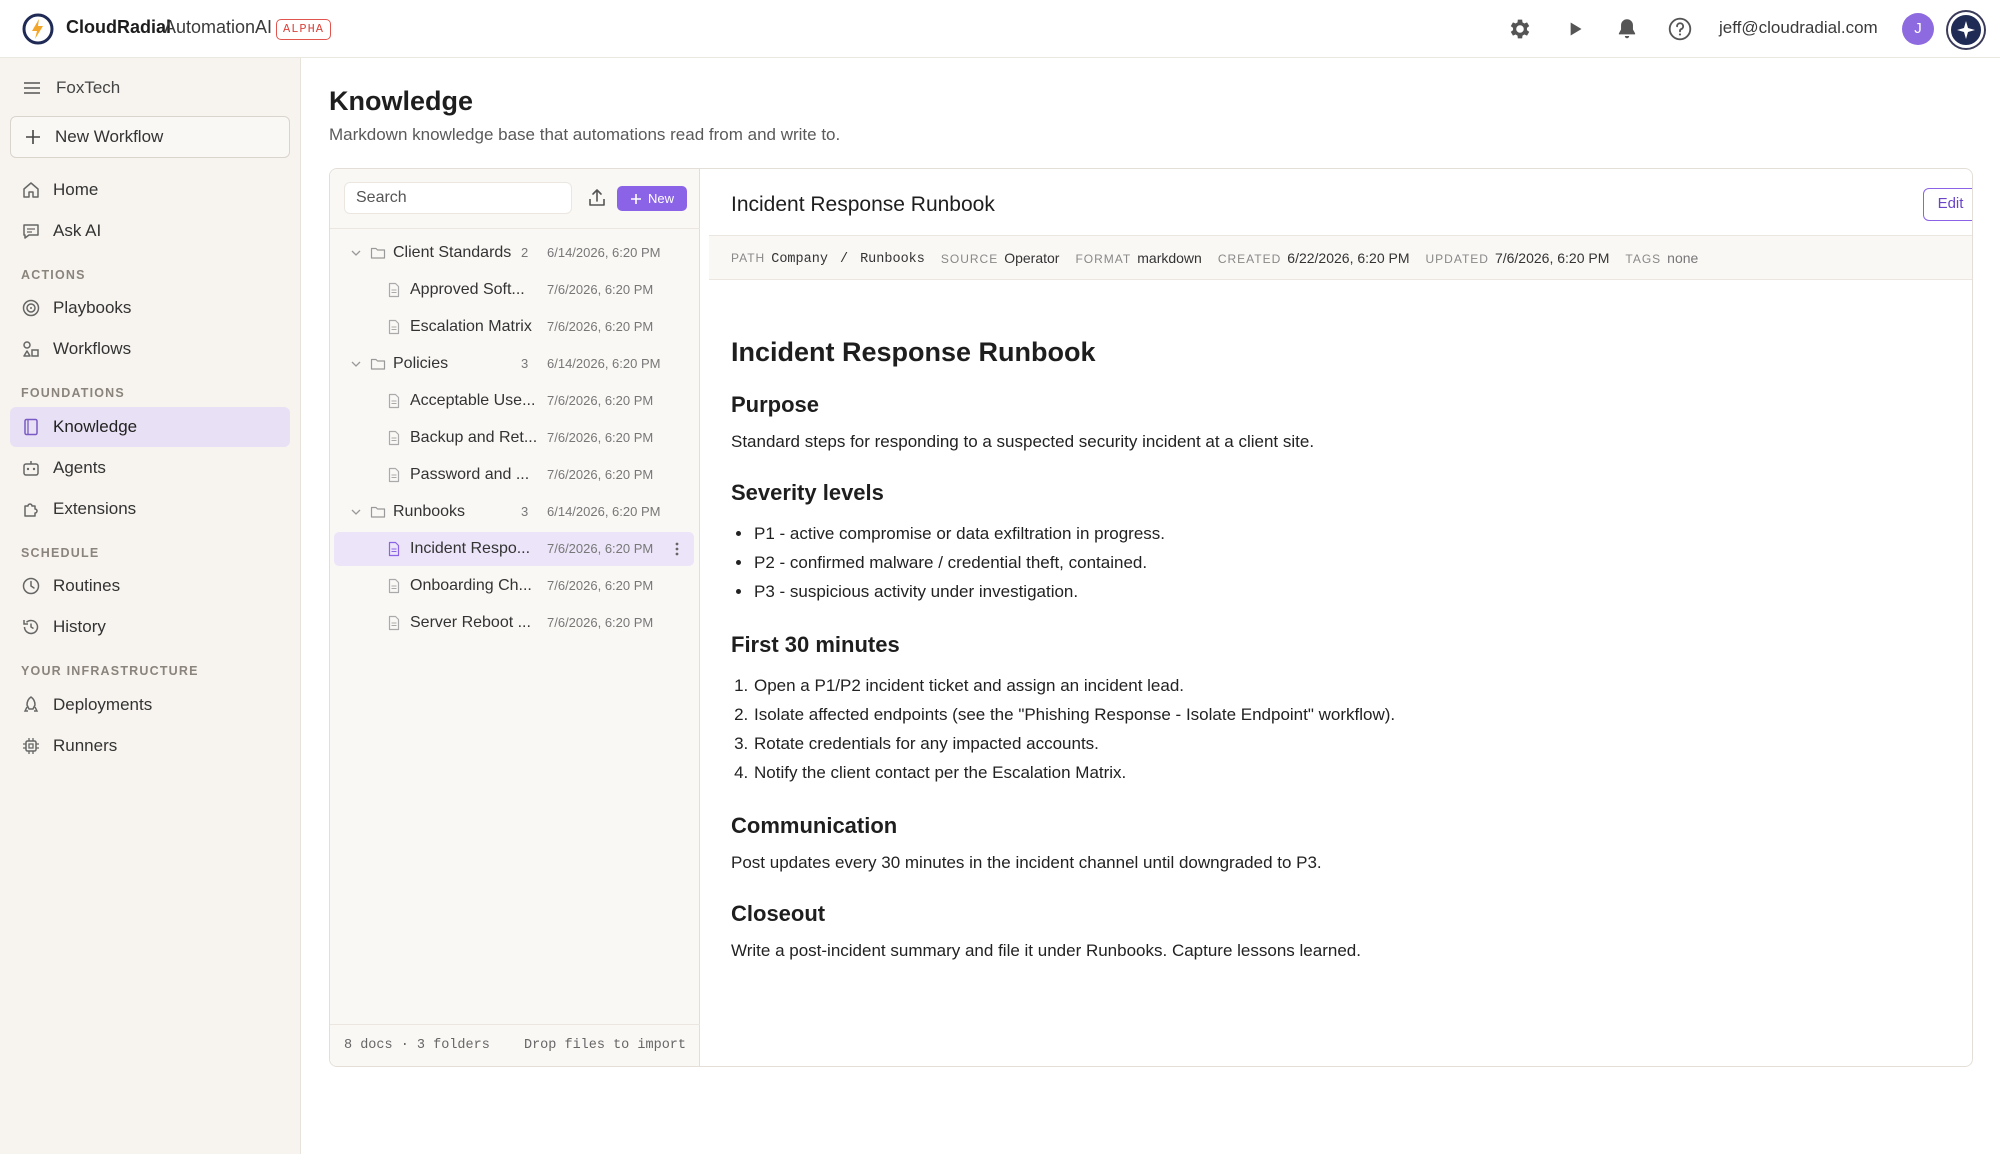  I want to click on cloudradial-logo-icon, so click(38, 29).